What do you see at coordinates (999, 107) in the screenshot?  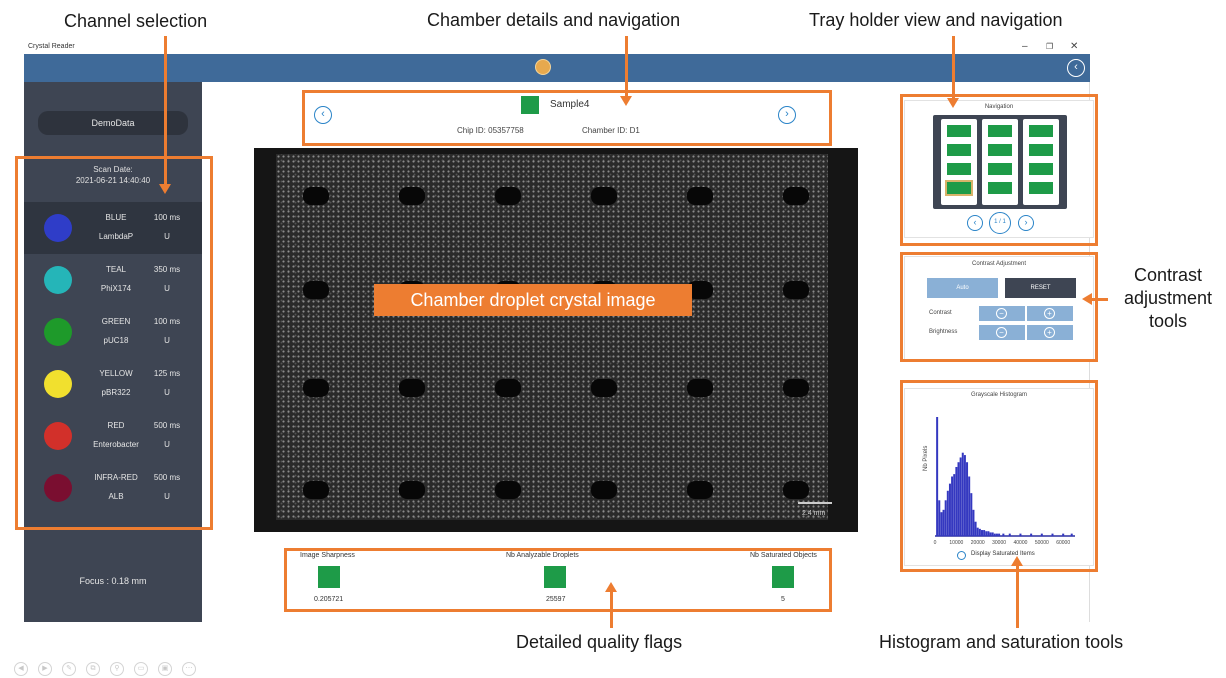 I see `navigation-title: Navigation` at bounding box center [999, 107].